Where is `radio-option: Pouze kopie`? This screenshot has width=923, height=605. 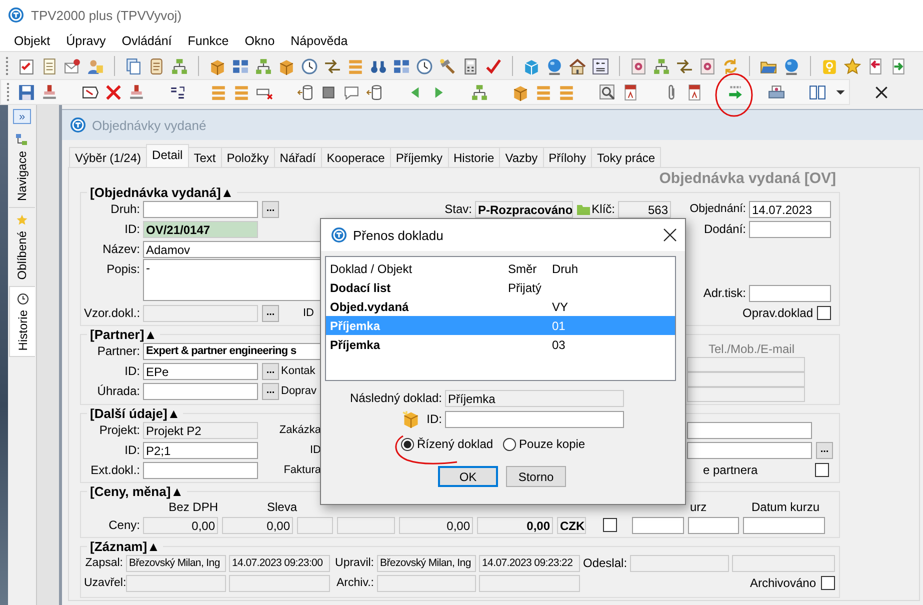 radio-option: Pouze kopie is located at coordinates (544, 444).